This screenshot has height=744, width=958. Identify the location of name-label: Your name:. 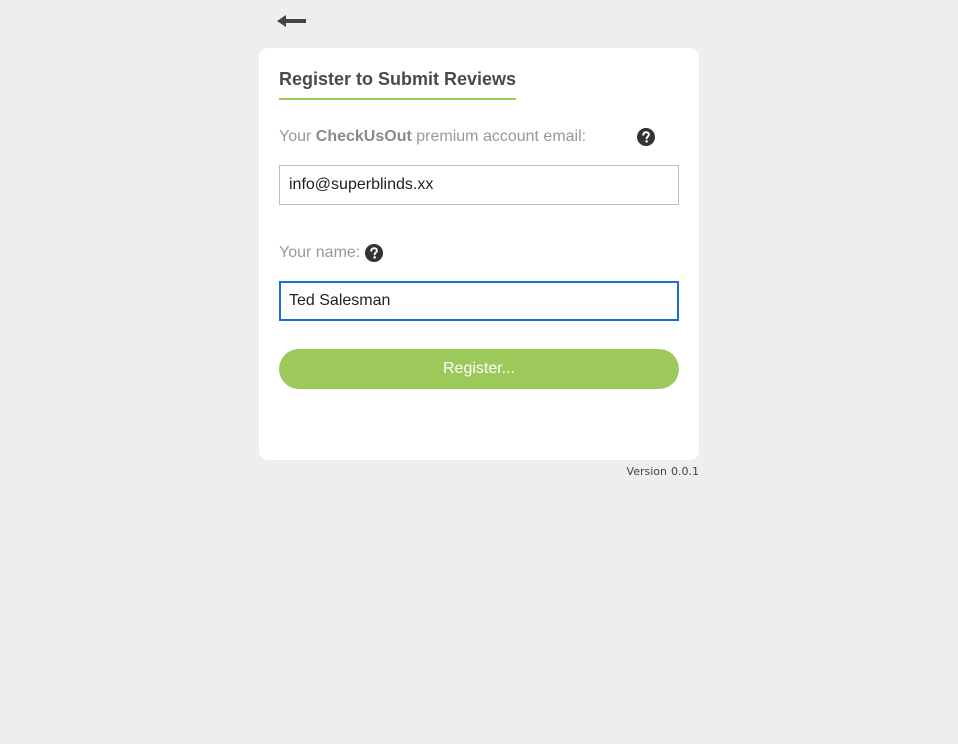
(320, 252).